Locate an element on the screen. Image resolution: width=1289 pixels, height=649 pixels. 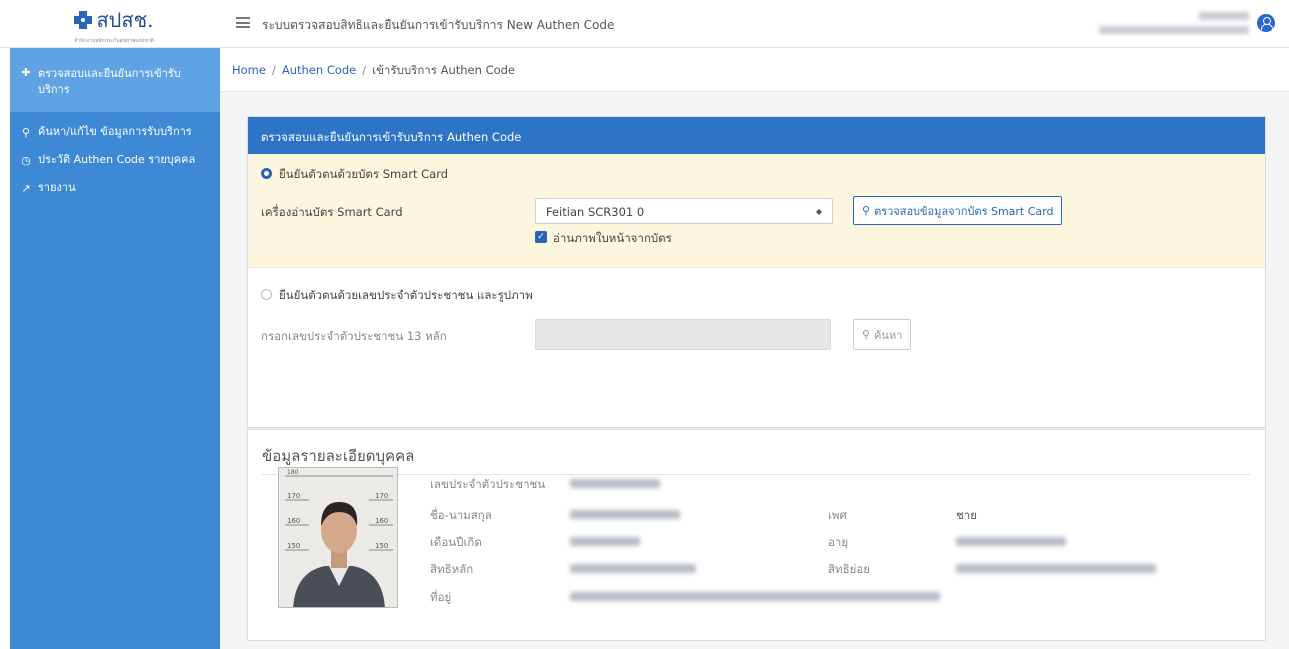
logo: สปสช. สำนักงานหลักประกันสุขภาพแห่งชาติ is located at coordinates (114, 24).